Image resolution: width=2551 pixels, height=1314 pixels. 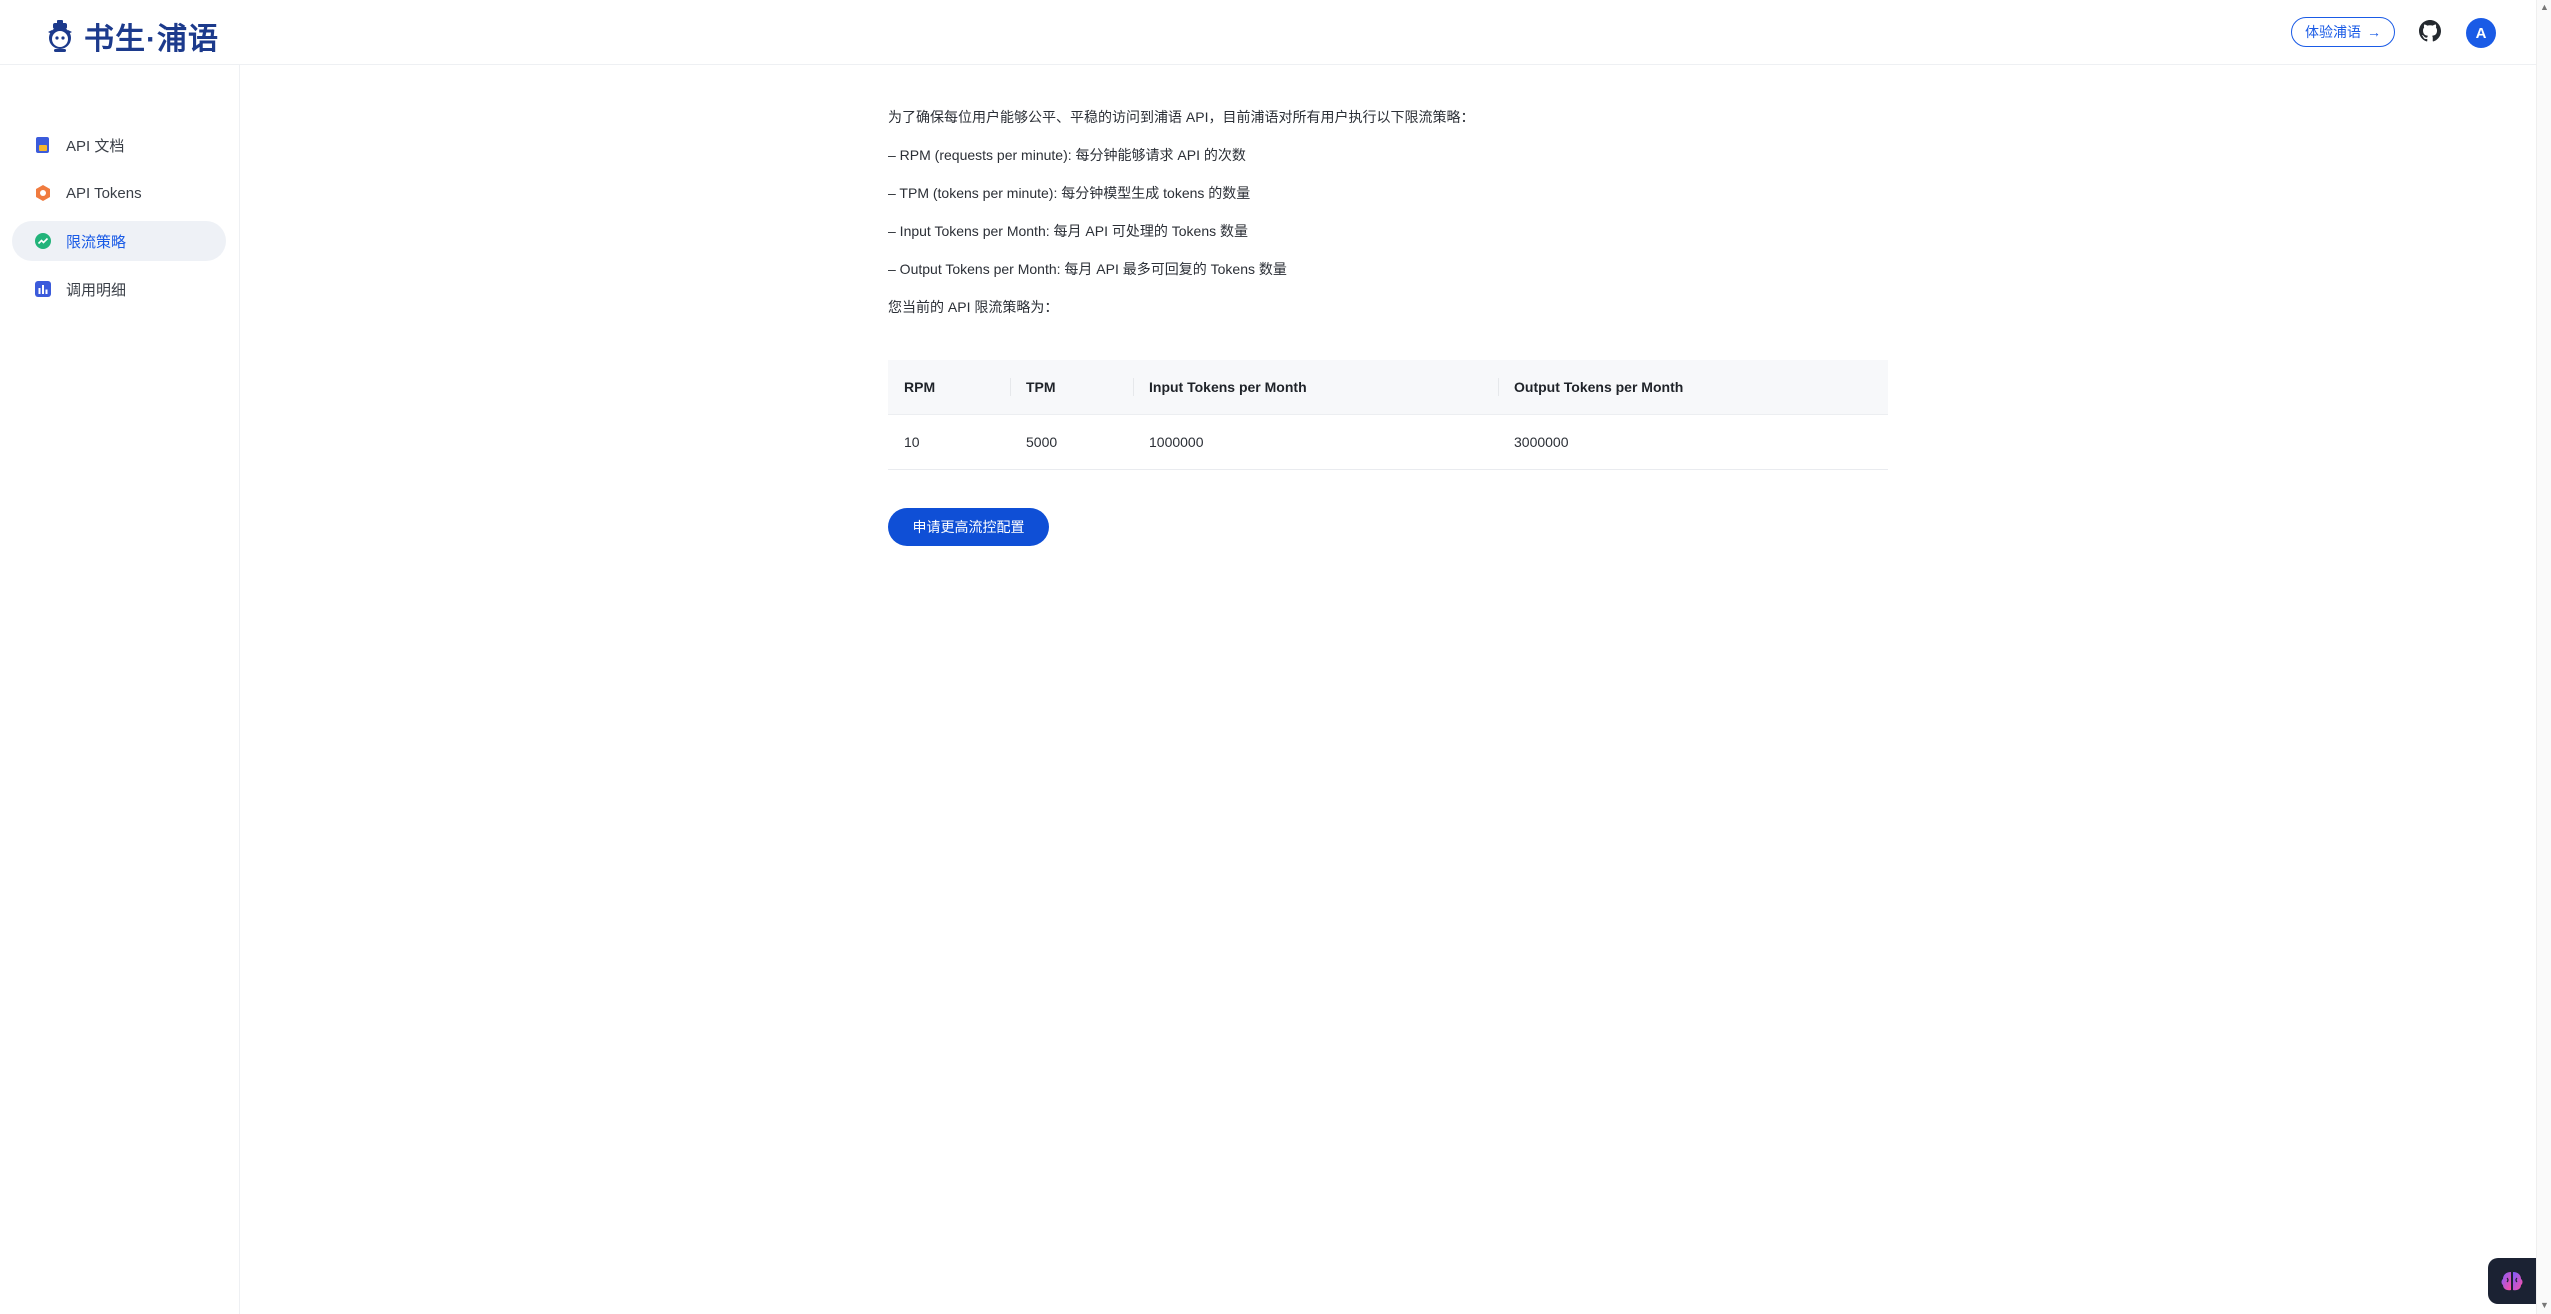 I want to click on trend-icon, so click(x=43, y=241).